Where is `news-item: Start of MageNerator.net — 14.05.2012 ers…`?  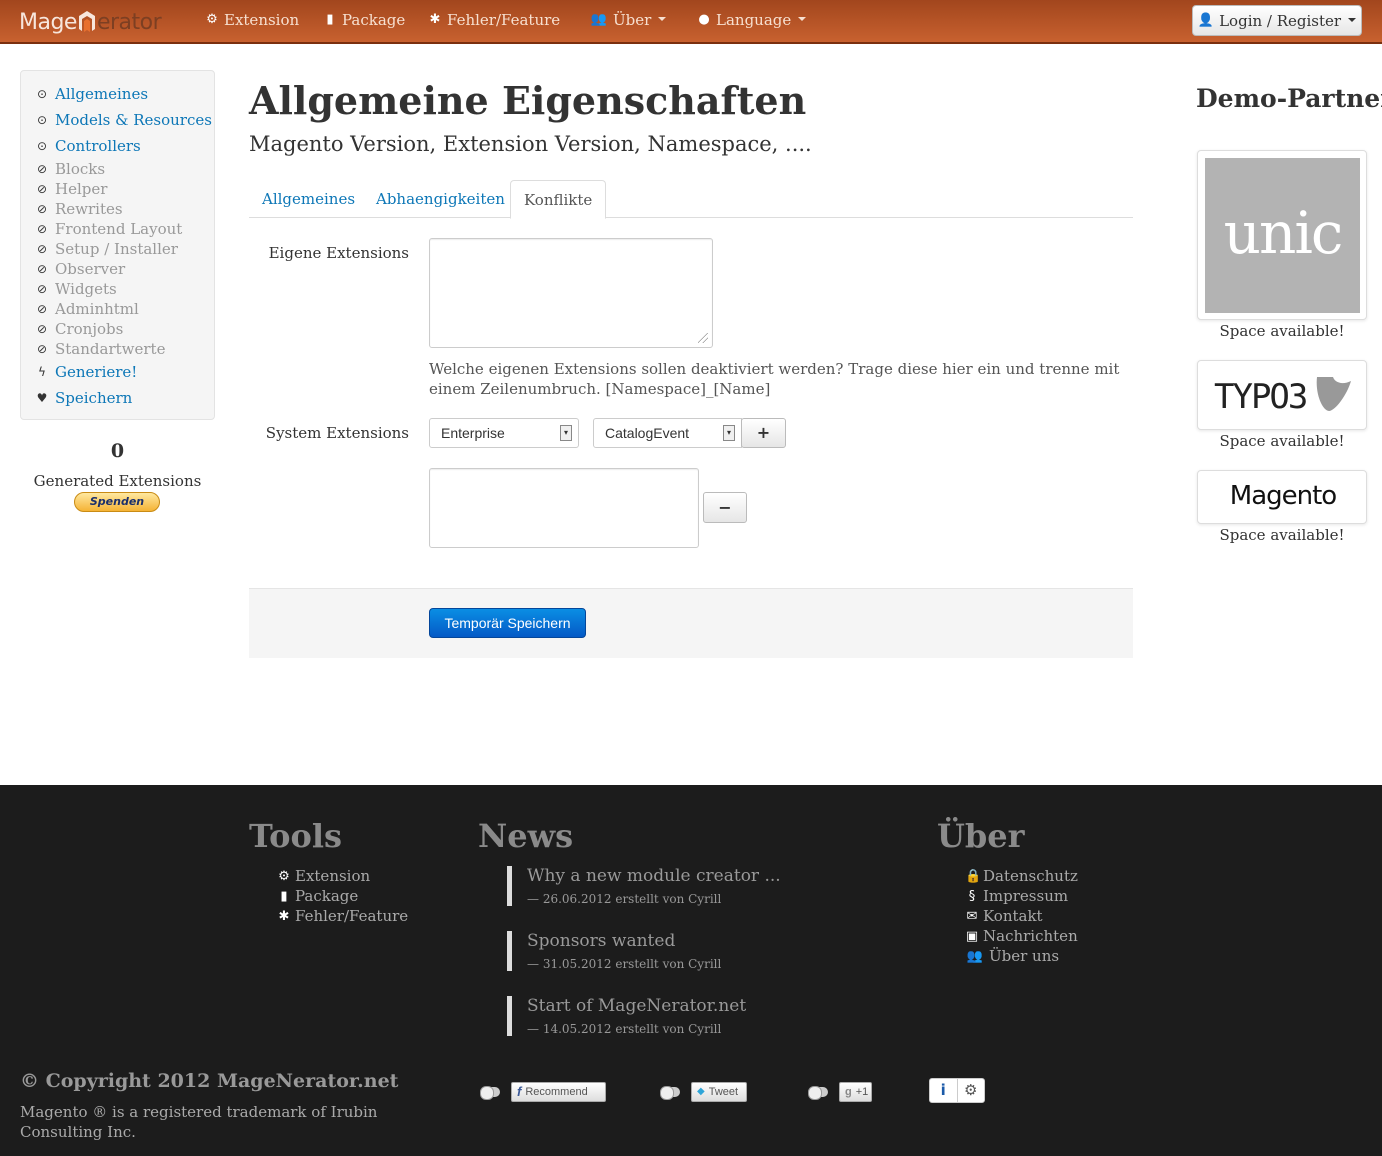
news-item: Start of MageNerator.net — 14.05.2012 ers… is located at coordinates (657, 1016).